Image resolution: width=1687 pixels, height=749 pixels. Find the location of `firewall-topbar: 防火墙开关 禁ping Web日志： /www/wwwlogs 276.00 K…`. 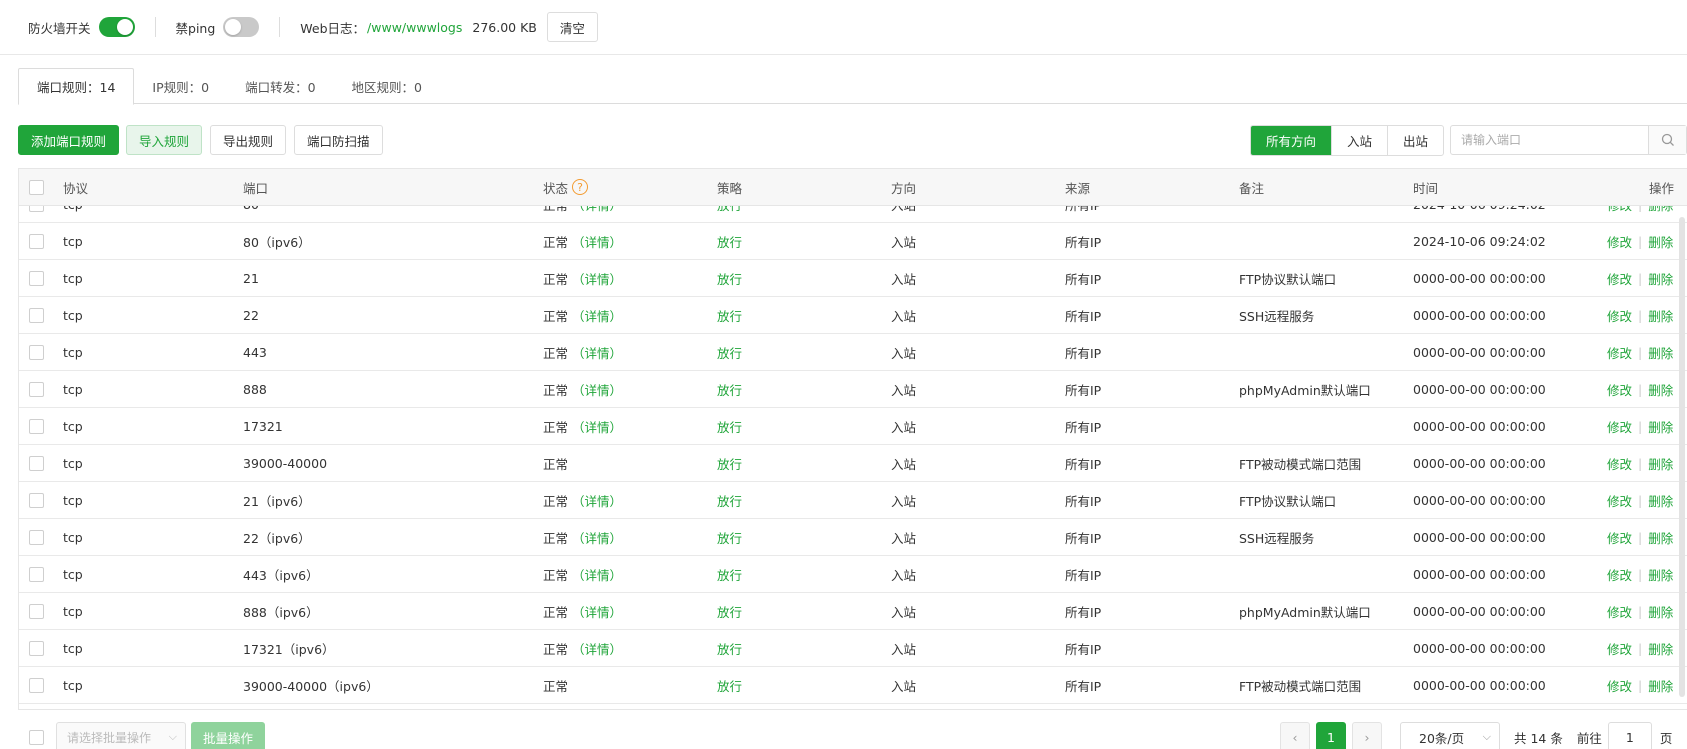

firewall-topbar: 防火墙开关 禁ping Web日志： /www/wwwlogs 276.00 K… is located at coordinates (843, 27).